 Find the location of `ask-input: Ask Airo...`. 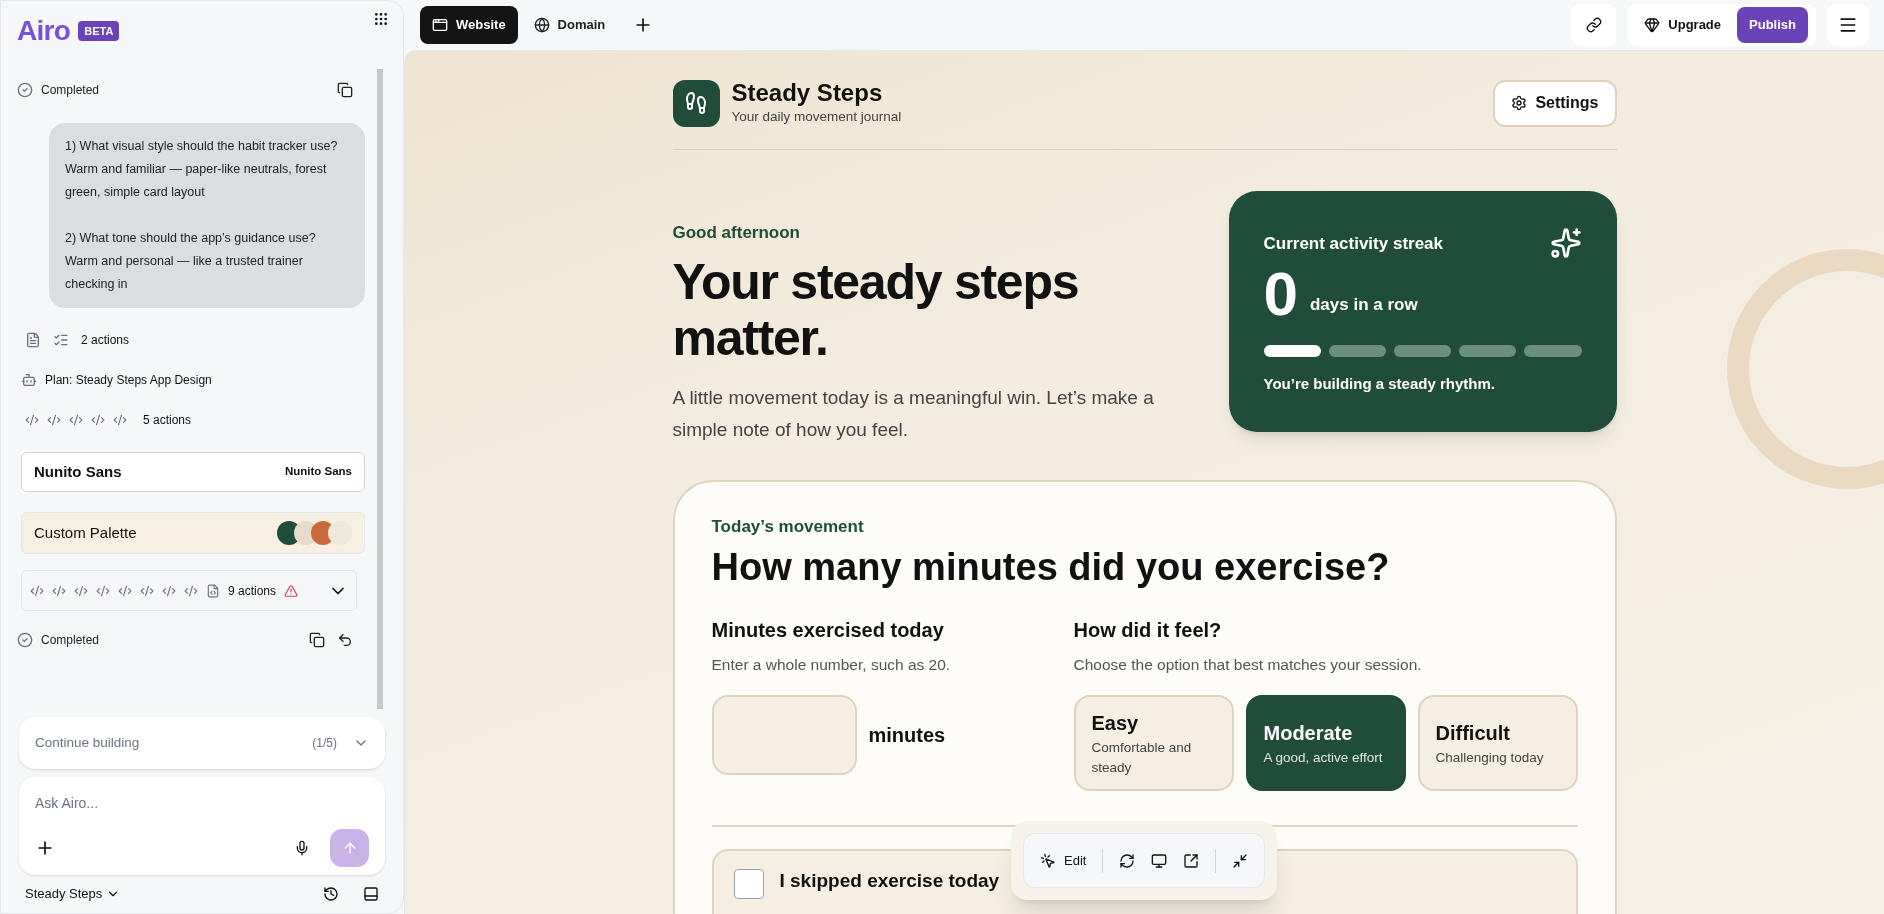

ask-input: Ask Airo... is located at coordinates (202, 803).